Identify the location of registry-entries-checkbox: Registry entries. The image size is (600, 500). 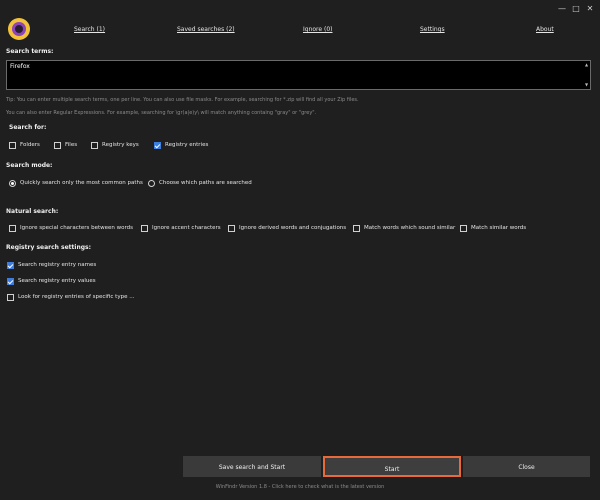
(181, 145).